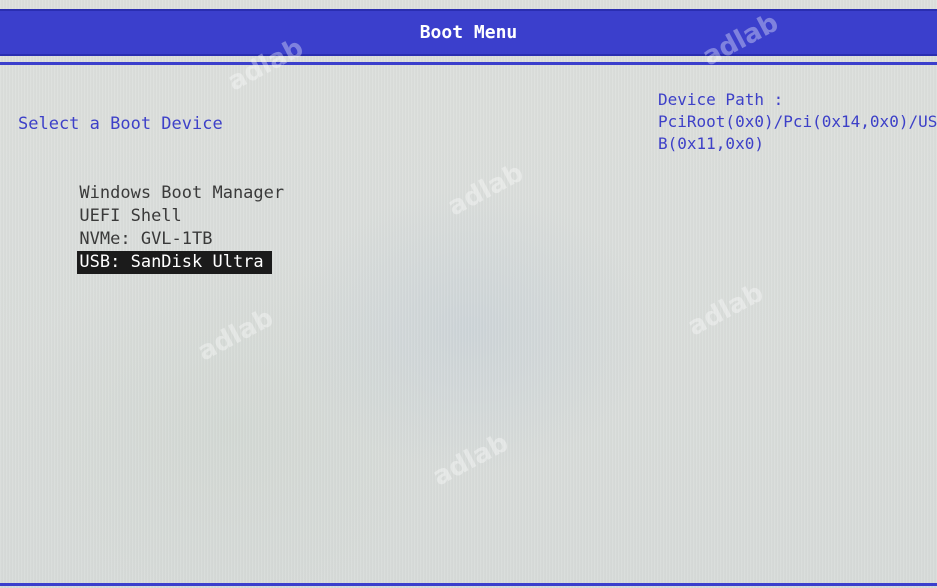  I want to click on boot-option-windows-boot-manager: Windows Boot Manager, so click(155, 181).